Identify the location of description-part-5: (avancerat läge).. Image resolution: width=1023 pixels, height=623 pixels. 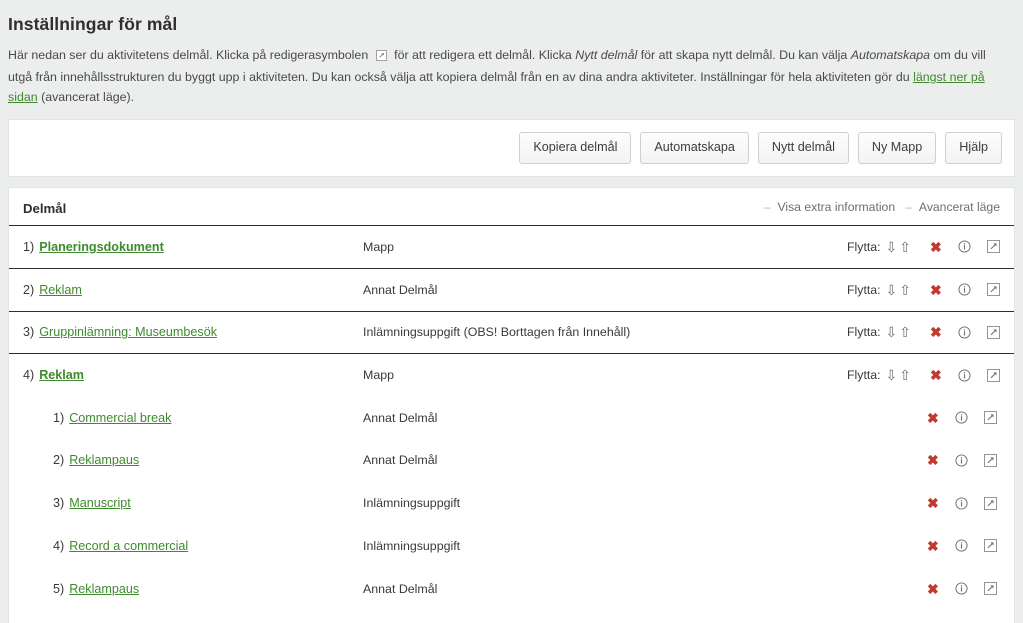
(88, 97).